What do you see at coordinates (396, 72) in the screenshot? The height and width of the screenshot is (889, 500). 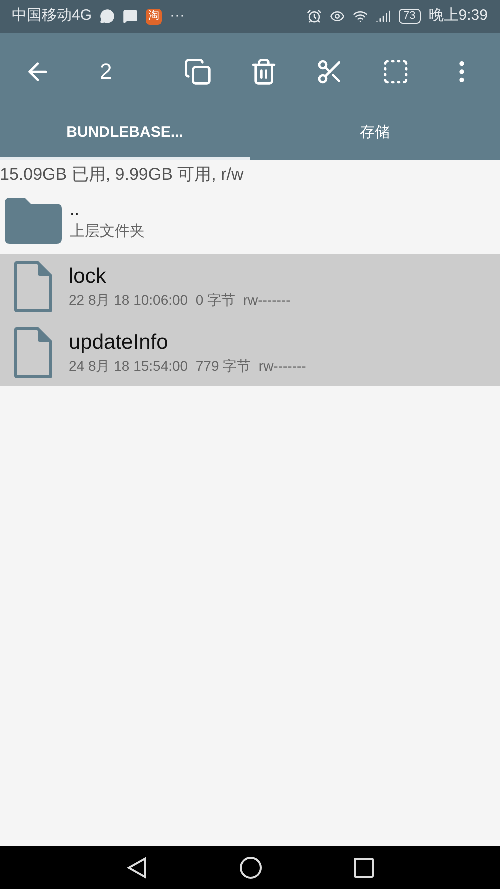 I see `select-all-icon` at bounding box center [396, 72].